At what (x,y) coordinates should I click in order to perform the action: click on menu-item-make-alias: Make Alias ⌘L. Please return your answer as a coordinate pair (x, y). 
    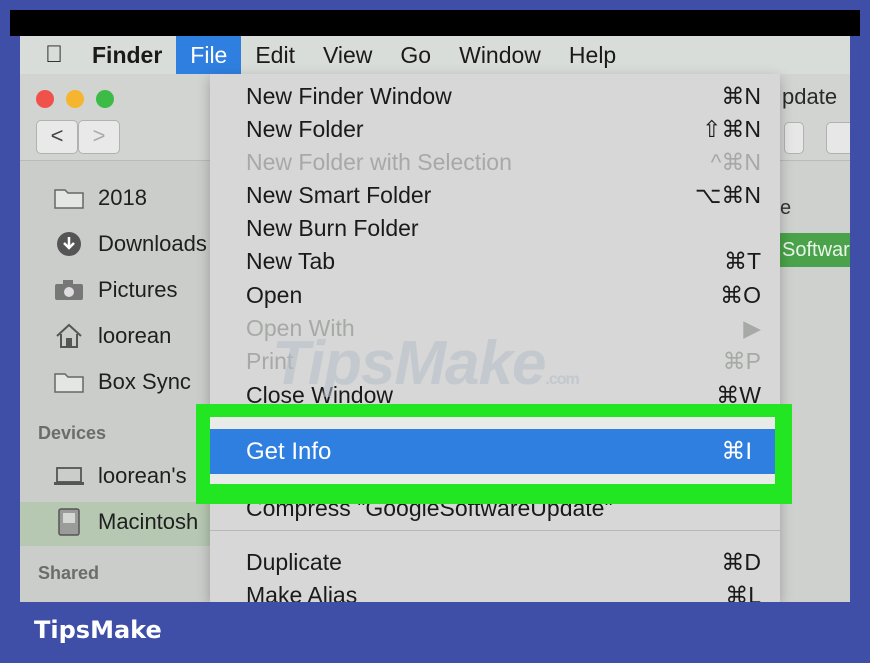
    Looking at the image, I should click on (503, 590).